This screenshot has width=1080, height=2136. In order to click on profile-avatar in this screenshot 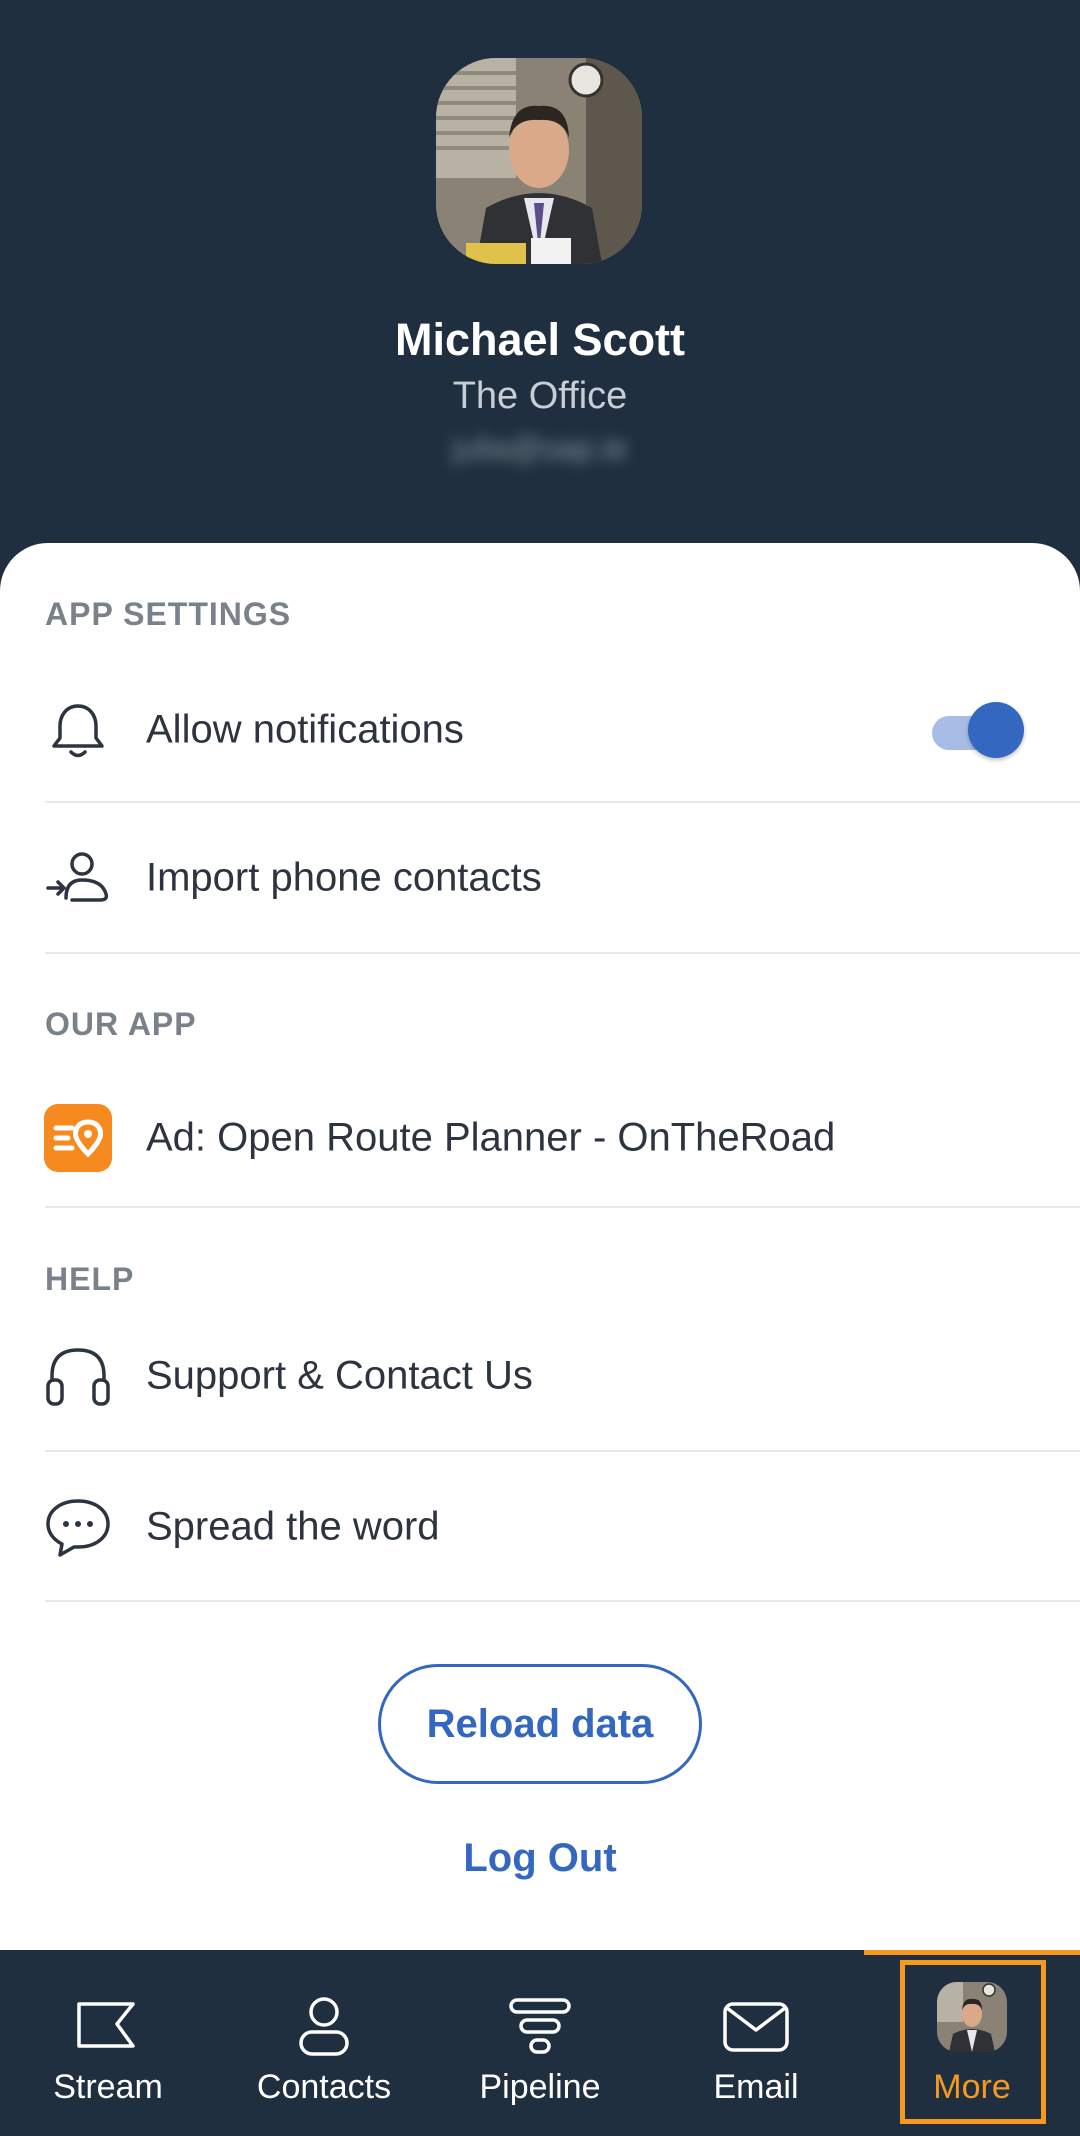, I will do `click(539, 161)`.